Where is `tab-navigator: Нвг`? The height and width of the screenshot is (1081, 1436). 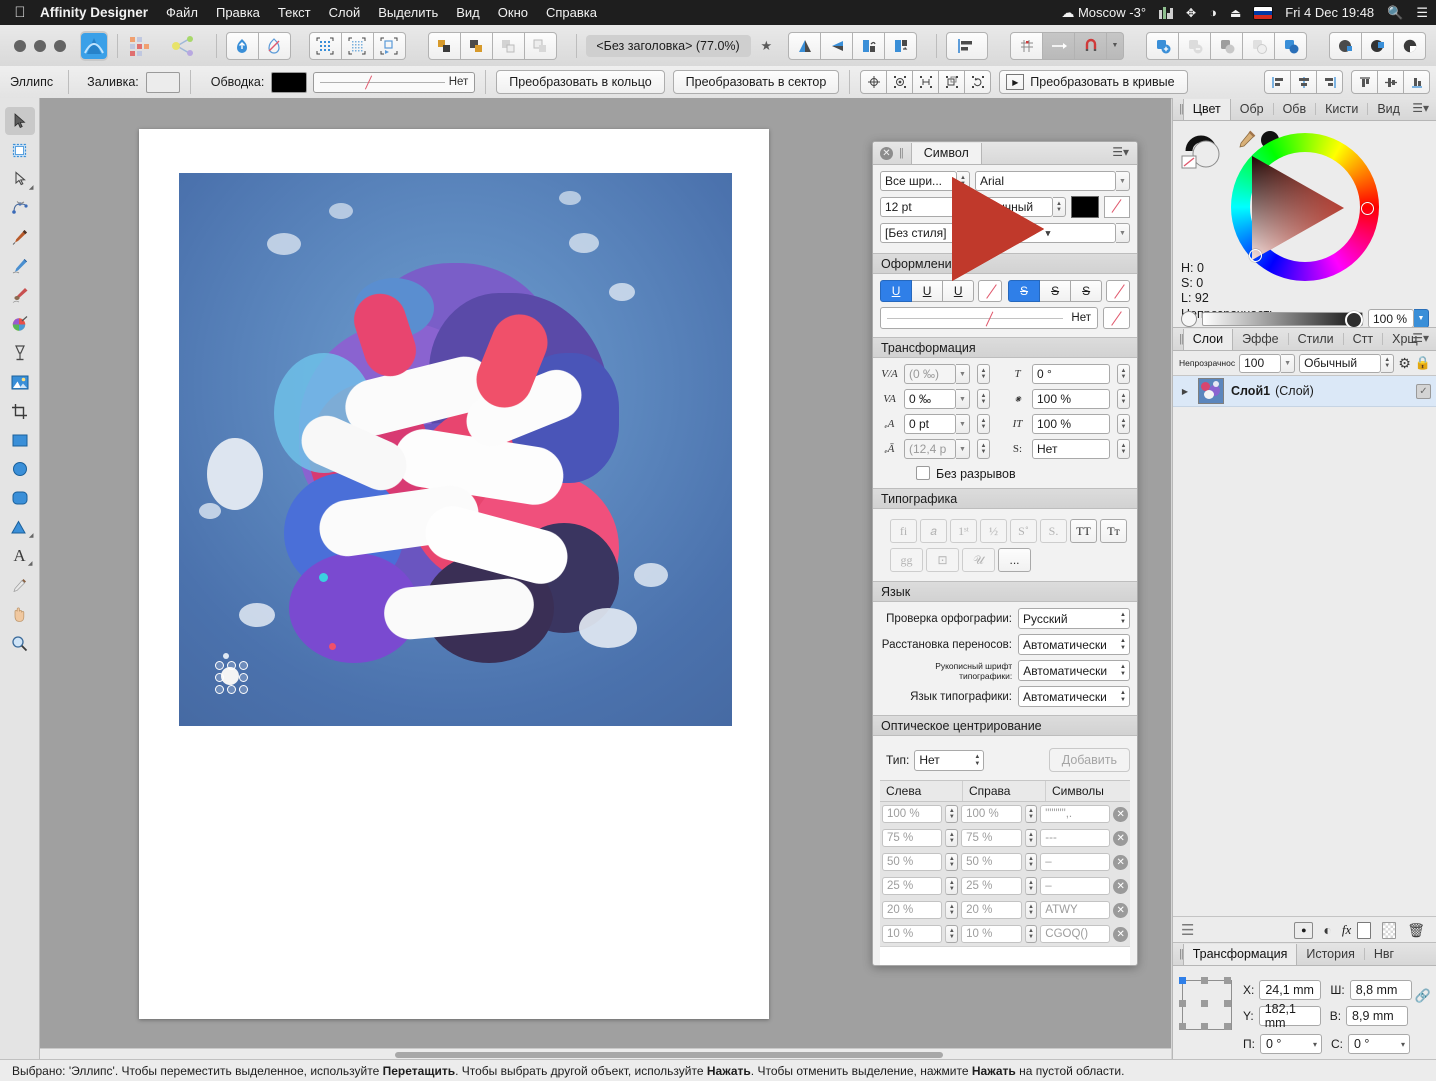
tab-navigator: Нвг is located at coordinates (1384, 954).